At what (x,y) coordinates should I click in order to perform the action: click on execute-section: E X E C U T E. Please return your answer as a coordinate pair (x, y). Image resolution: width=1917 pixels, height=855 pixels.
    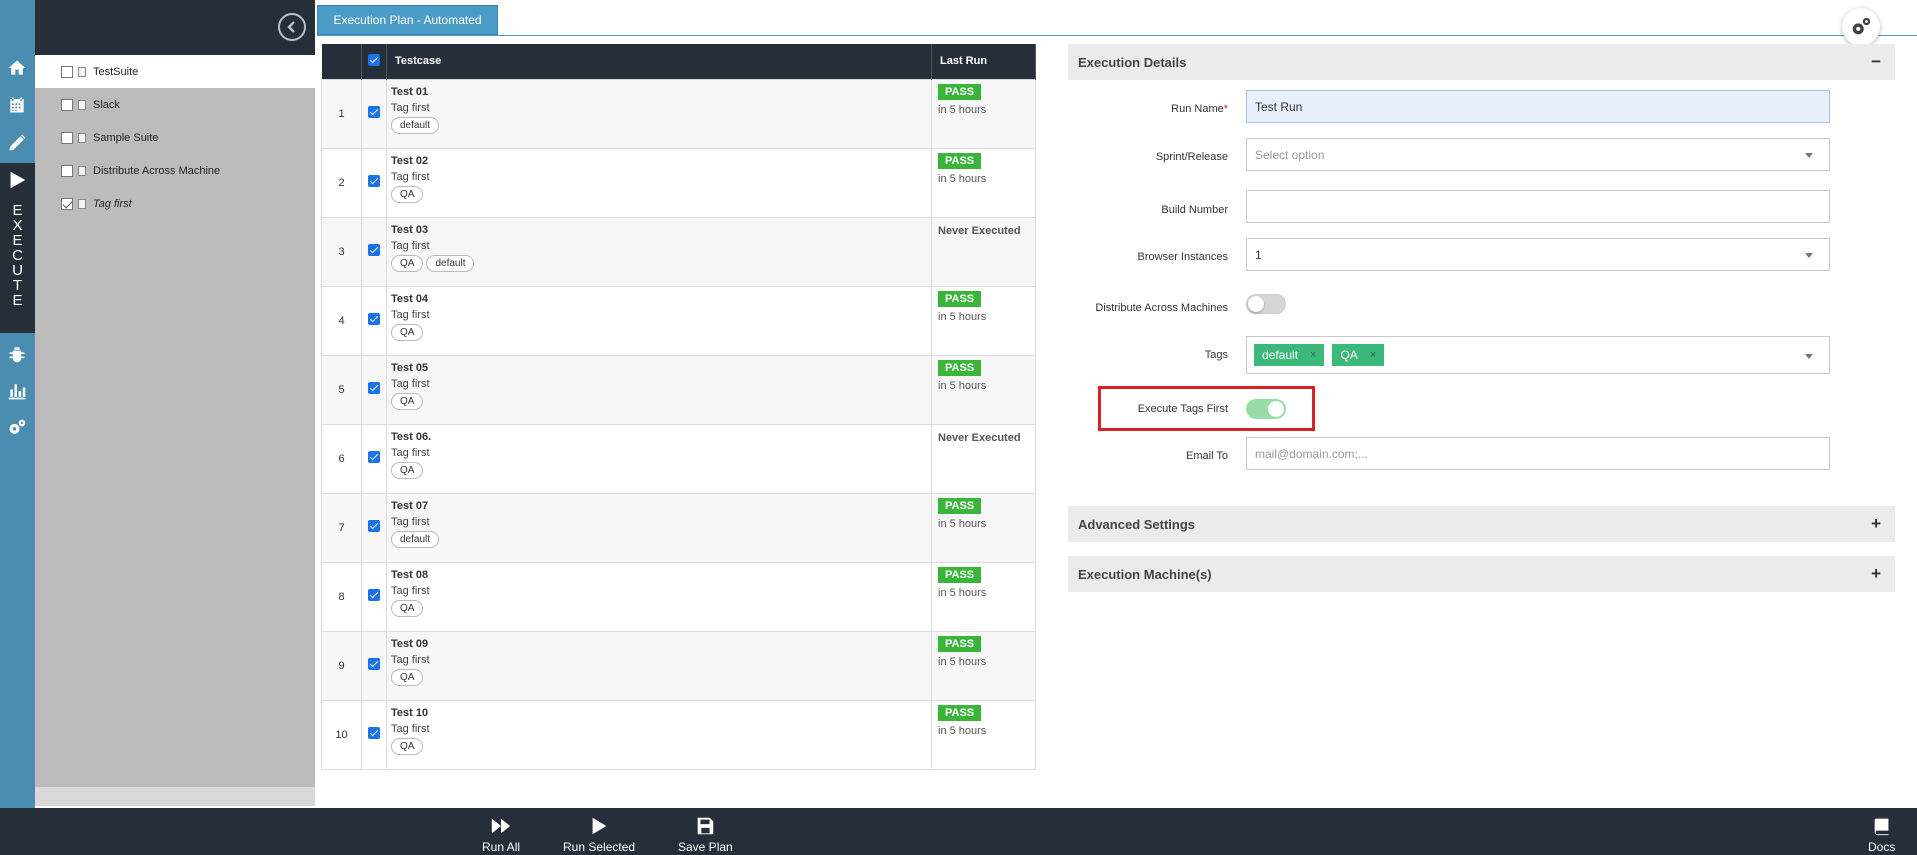
    Looking at the image, I should click on (17, 248).